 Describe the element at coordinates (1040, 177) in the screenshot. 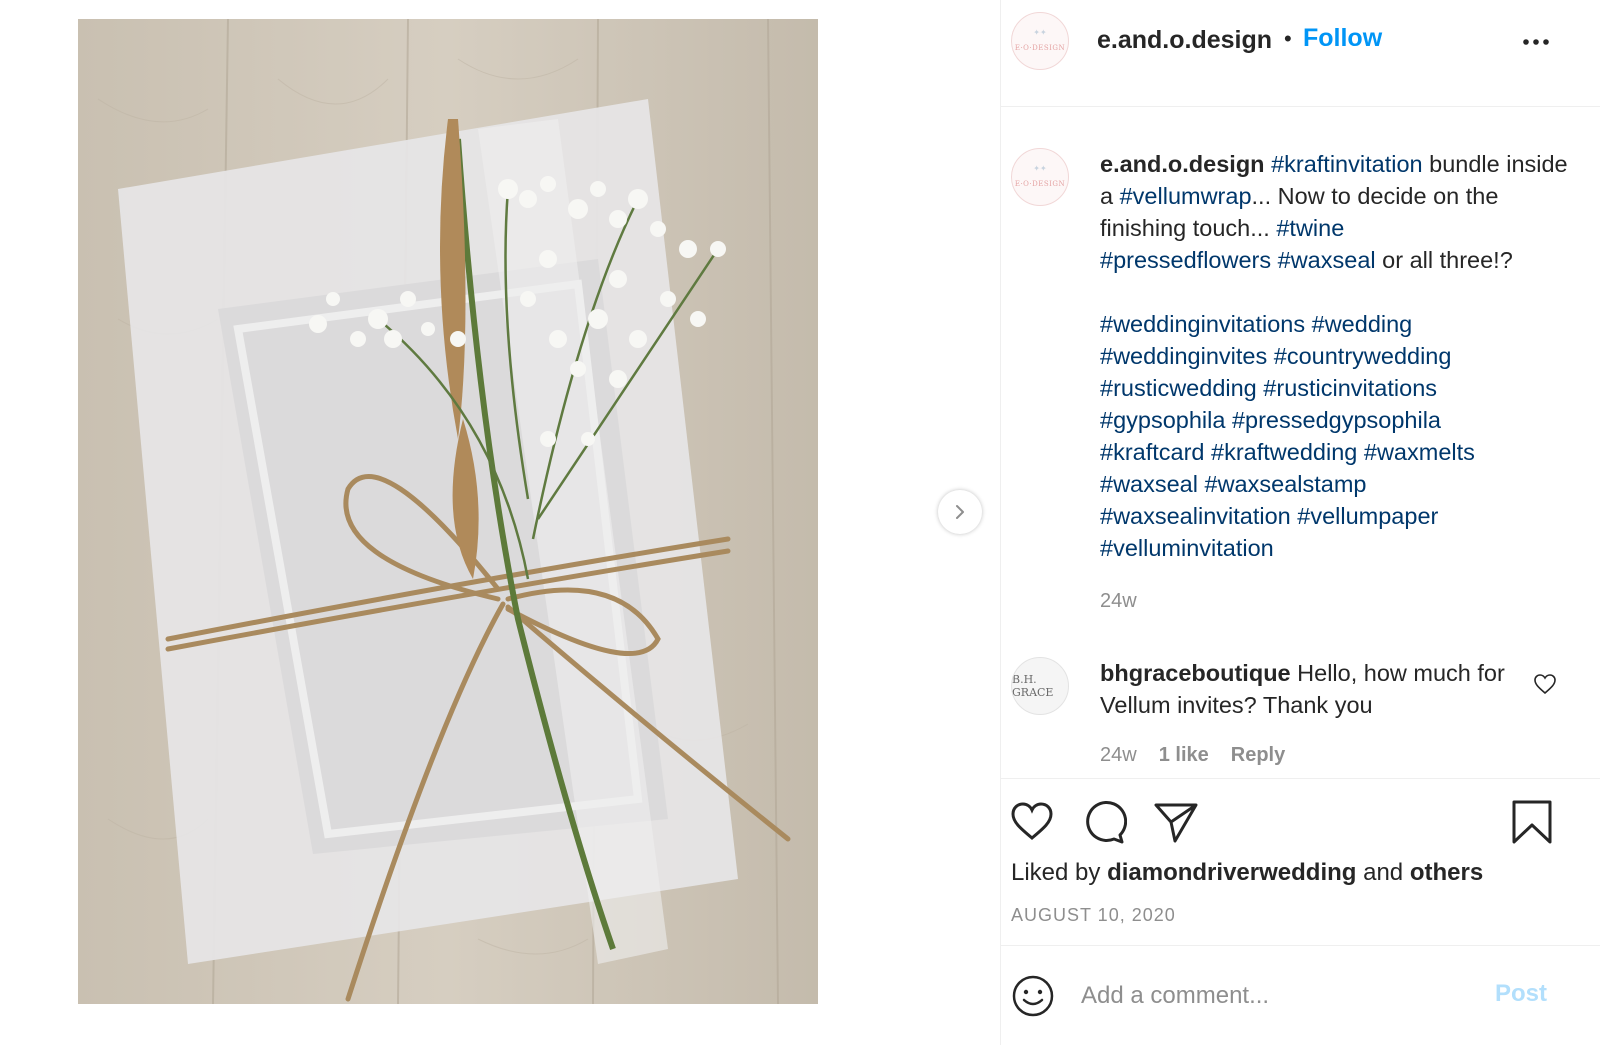

I see `caption-avatar: ✦✦ E·O·DESIGN` at that location.